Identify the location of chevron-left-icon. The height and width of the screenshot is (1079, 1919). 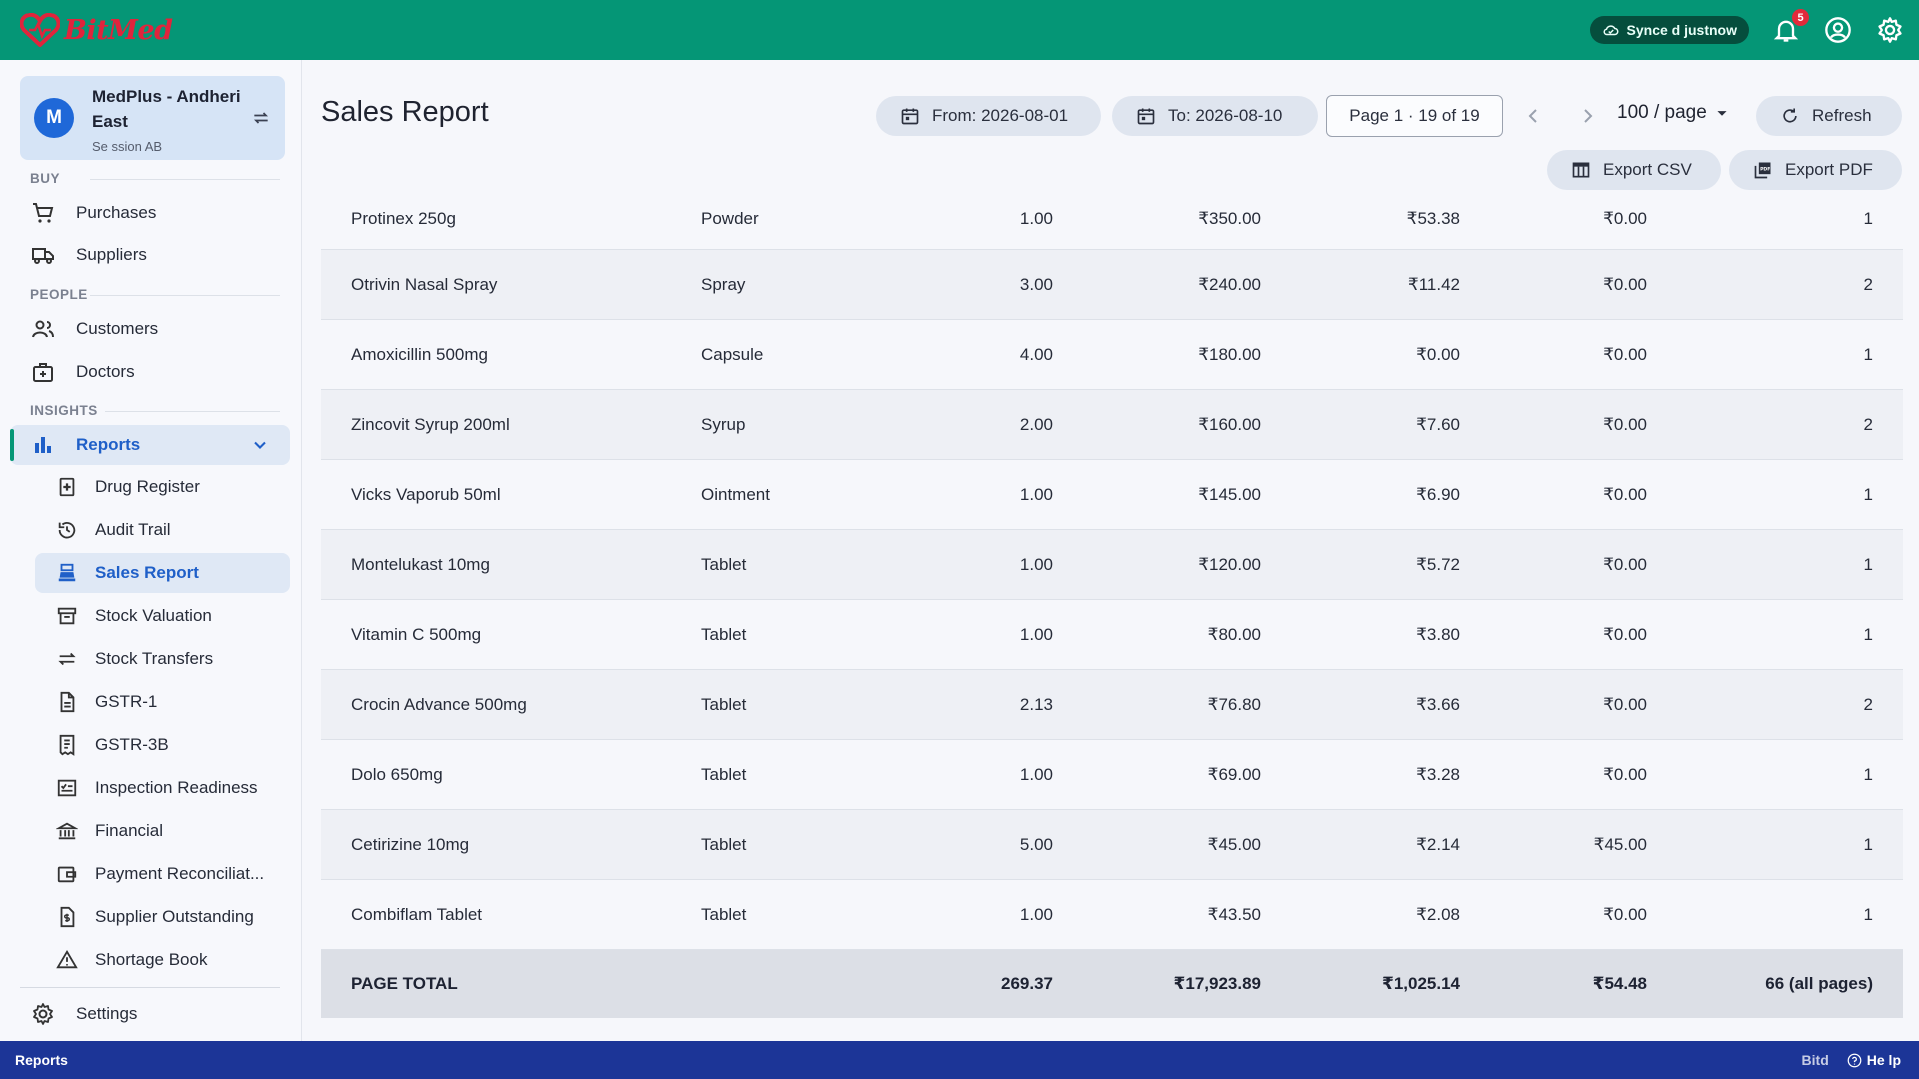
(1533, 116).